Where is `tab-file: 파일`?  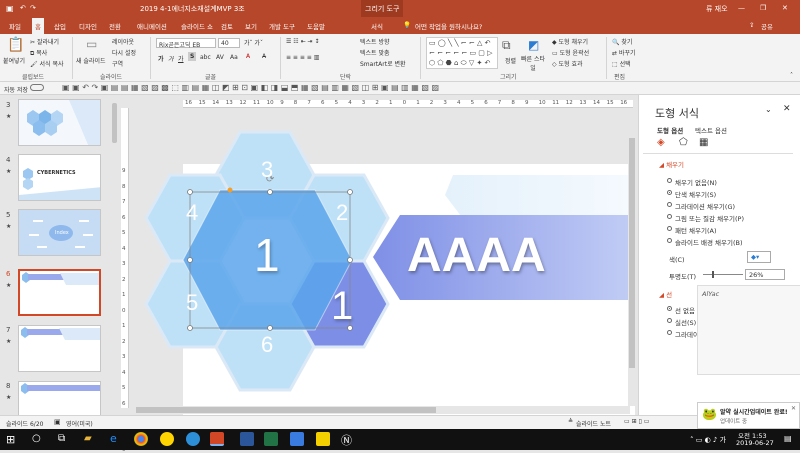
tab-file: 파일 is located at coordinates (15, 26).